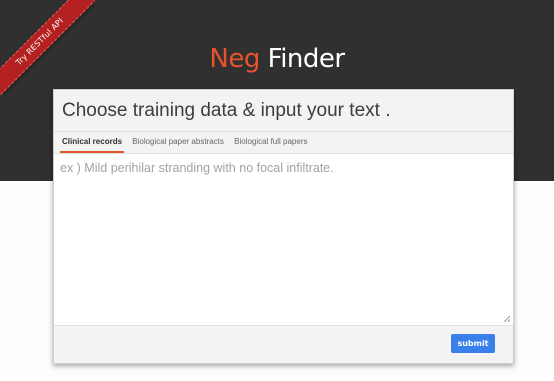 This screenshot has height=381, width=554. Describe the element at coordinates (507, 319) in the screenshot. I see `resize-handle-icon` at that location.